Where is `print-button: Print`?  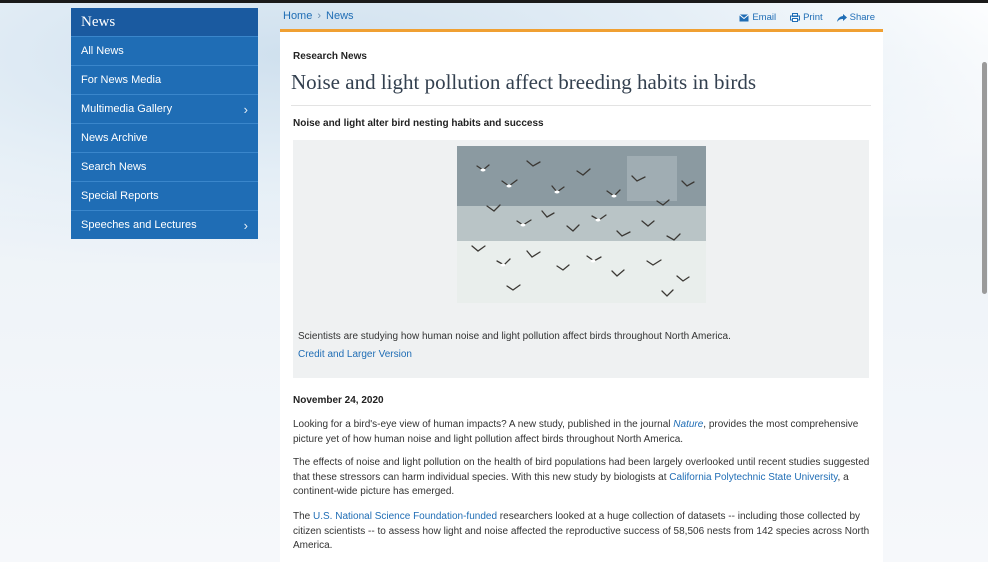
print-button: Print is located at coordinates (806, 17).